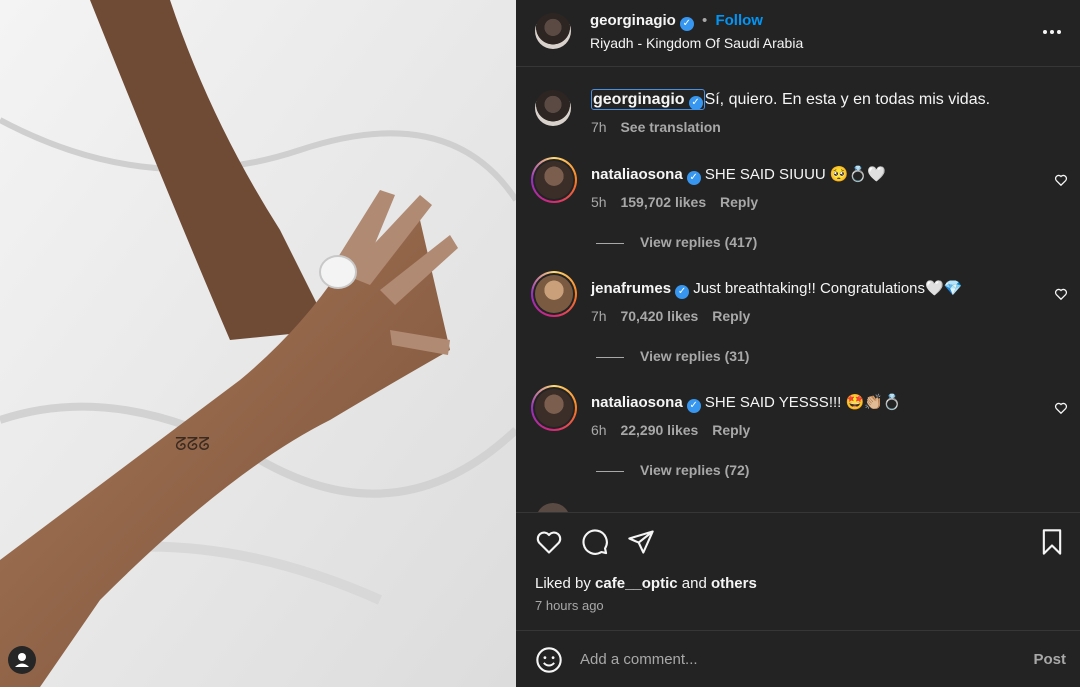 The image size is (1080, 687). I want to click on comment-time: 6h, so click(599, 430).